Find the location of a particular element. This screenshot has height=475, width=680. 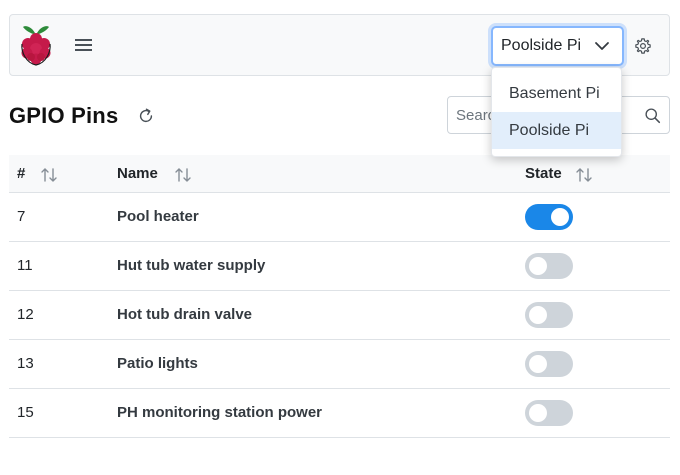

page-title: GPIO Pins is located at coordinates (64, 115).